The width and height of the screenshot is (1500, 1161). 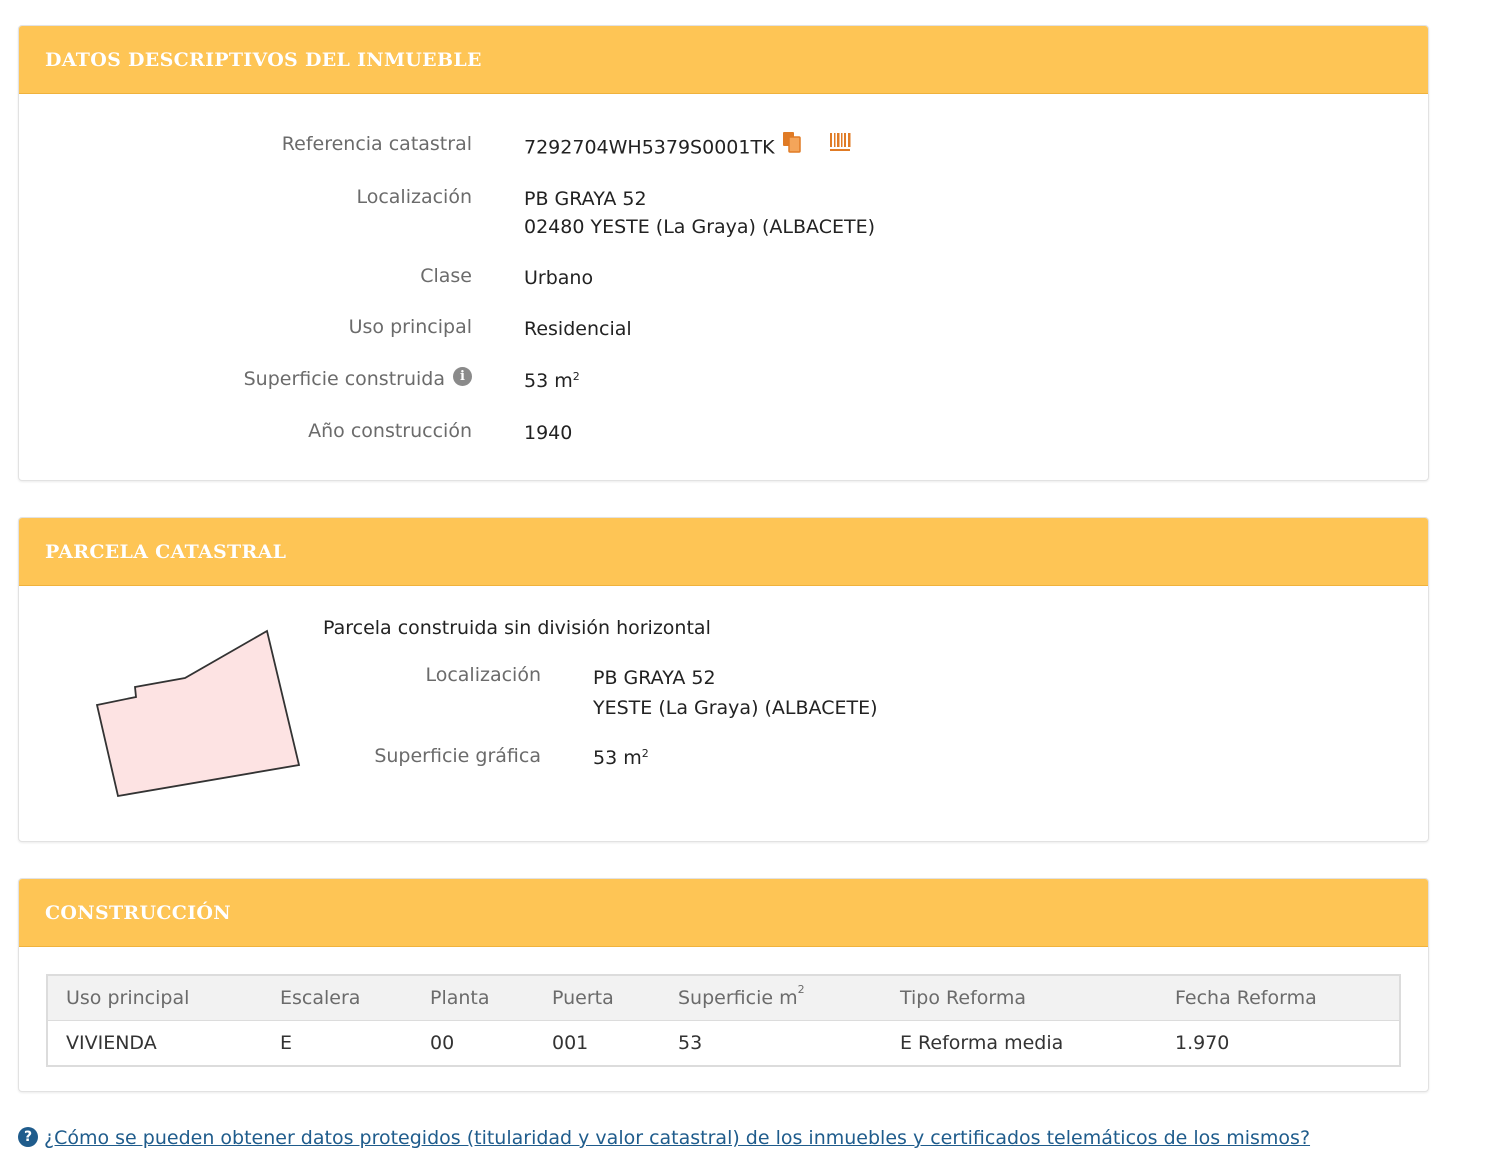 What do you see at coordinates (570, 1043) in the screenshot?
I see `cell-puerta: 001` at bounding box center [570, 1043].